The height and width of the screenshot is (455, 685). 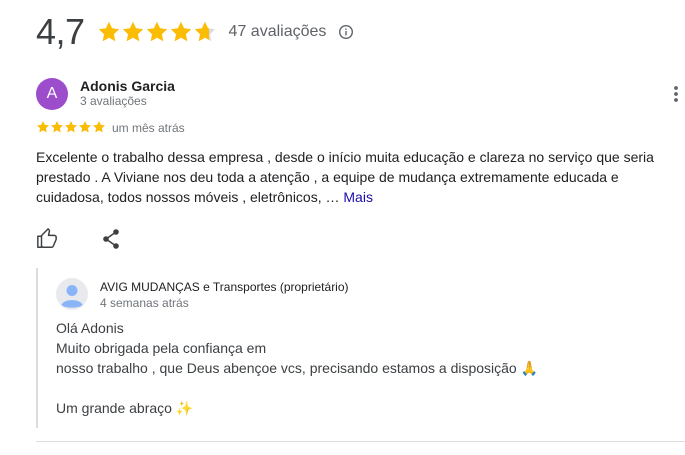 What do you see at coordinates (113, 101) in the screenshot?
I see `reviewer-review-count: 3 avaliações` at bounding box center [113, 101].